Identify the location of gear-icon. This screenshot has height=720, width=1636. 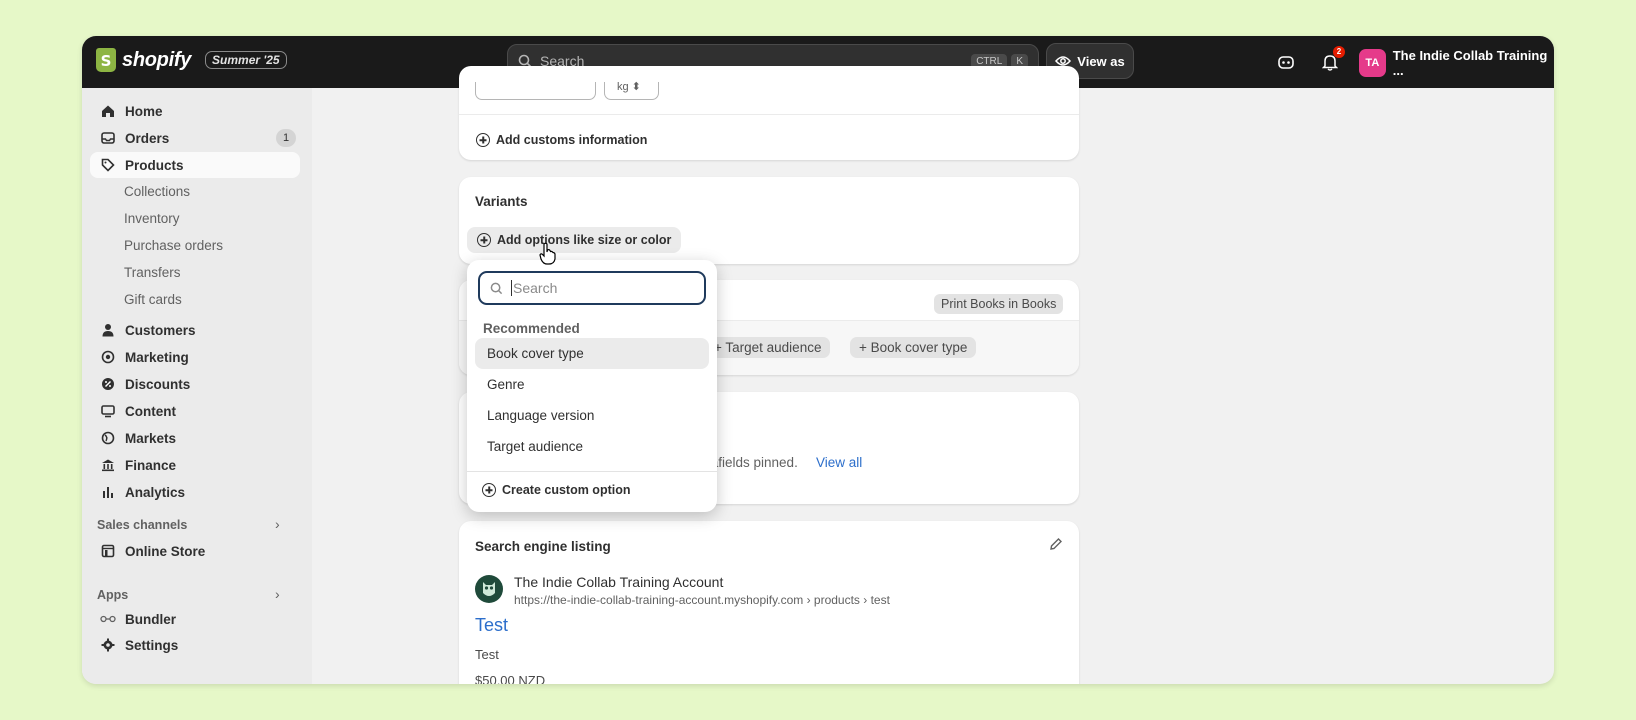
(108, 645).